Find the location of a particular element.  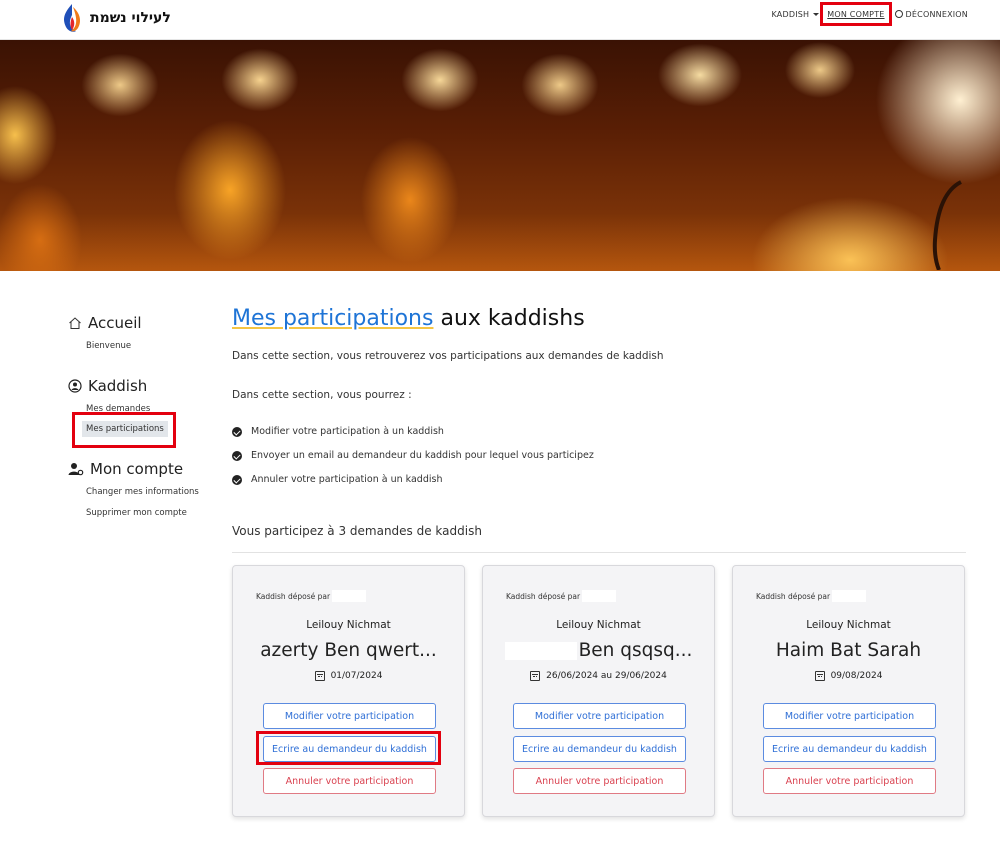

card-date: 26/06/2024 au 29/06/2024 is located at coordinates (598, 676).